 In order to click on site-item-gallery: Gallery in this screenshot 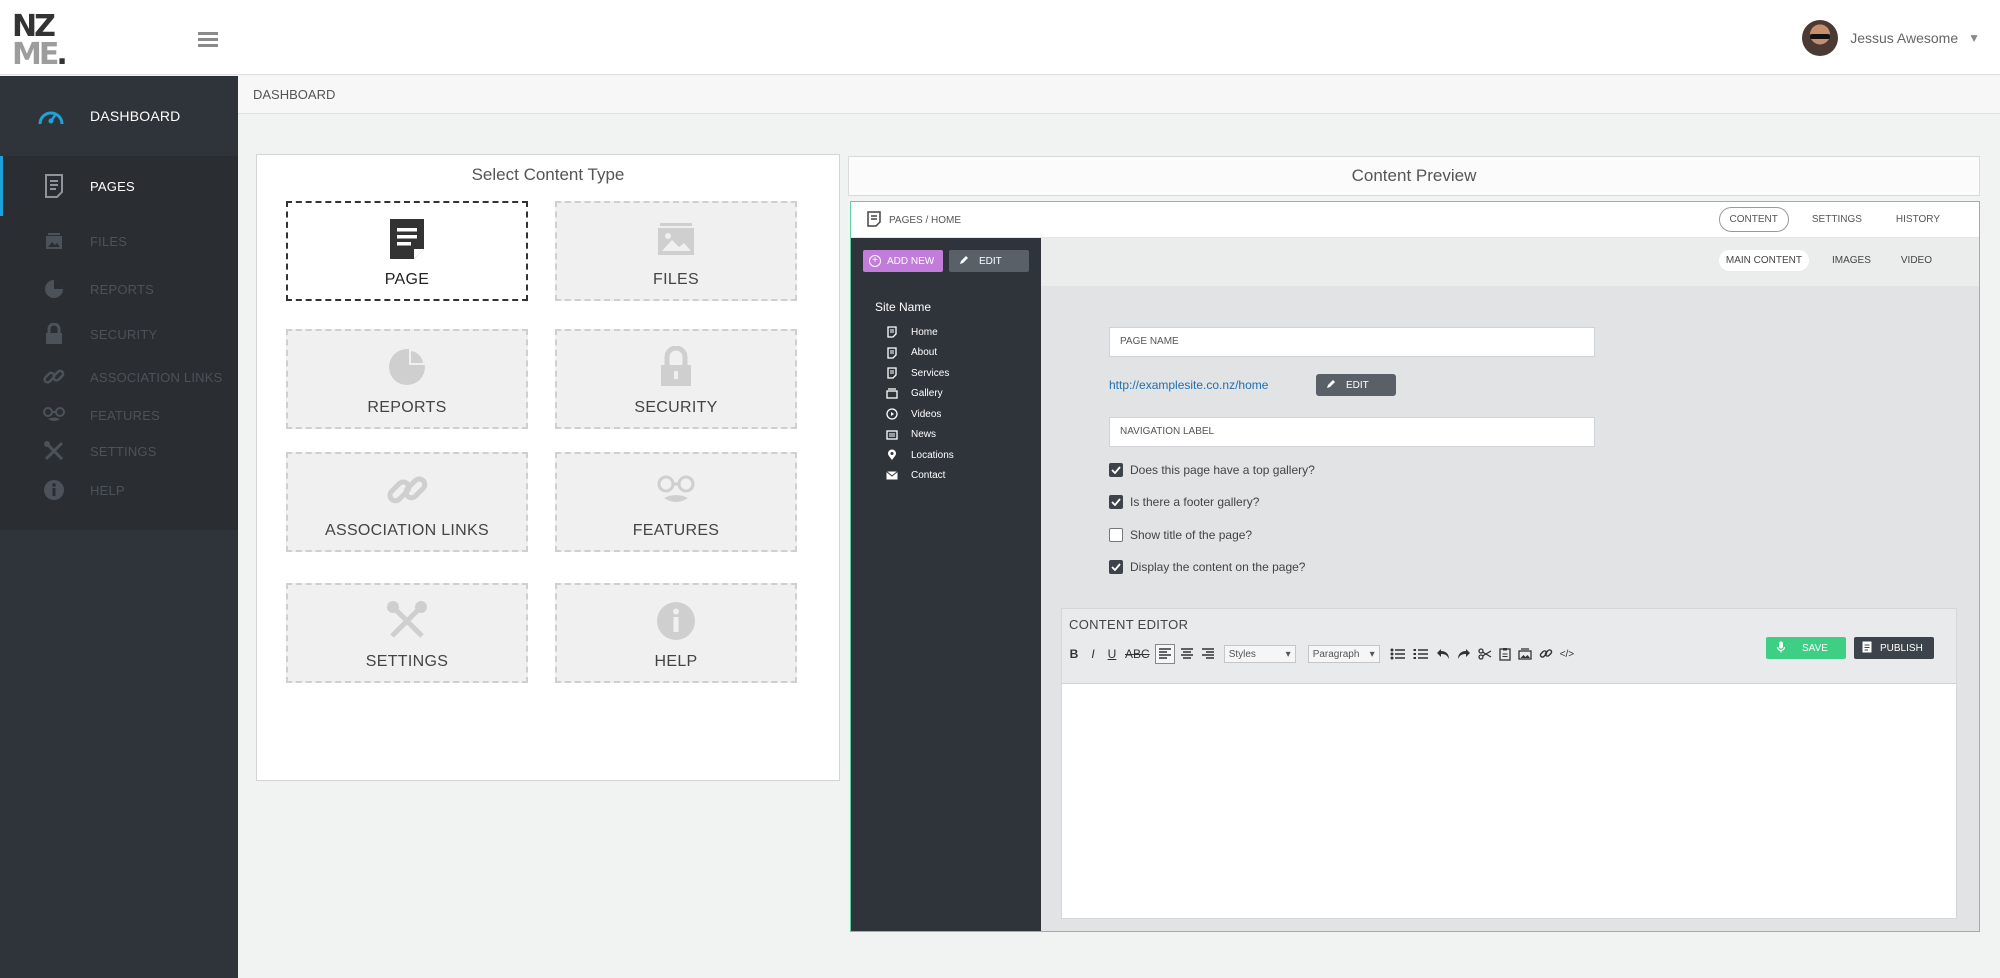, I will do `click(919, 394)`.